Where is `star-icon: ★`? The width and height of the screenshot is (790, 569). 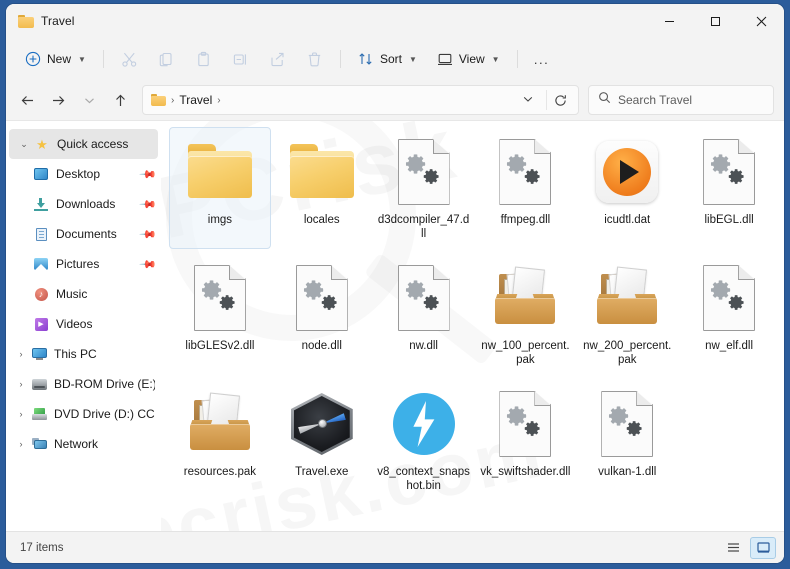
star-icon: ★ is located at coordinates (42, 144).